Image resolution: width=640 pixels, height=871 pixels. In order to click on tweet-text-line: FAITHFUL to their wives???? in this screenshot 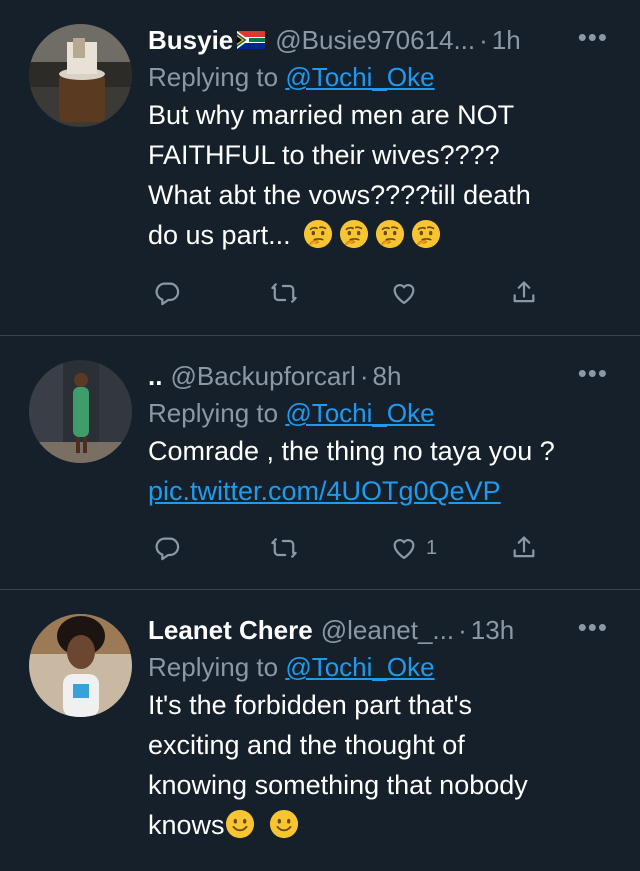, I will do `click(324, 155)`.